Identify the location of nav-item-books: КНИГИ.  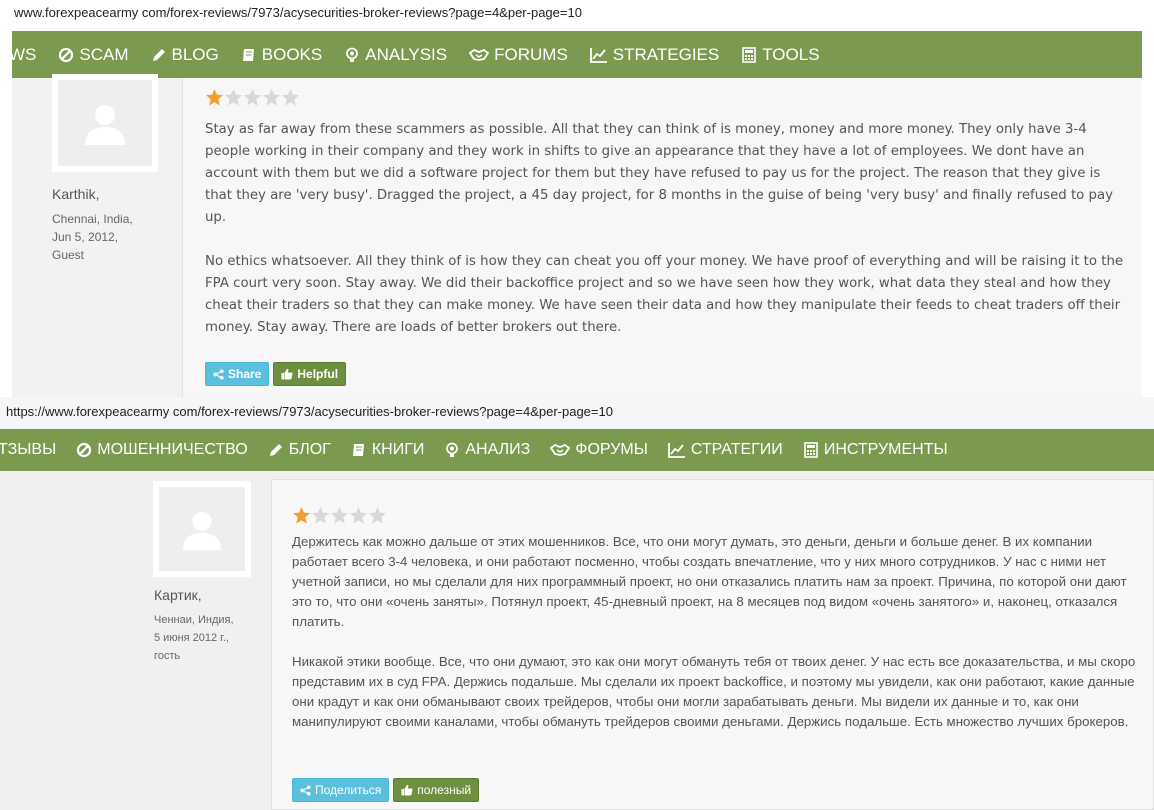
(388, 450).